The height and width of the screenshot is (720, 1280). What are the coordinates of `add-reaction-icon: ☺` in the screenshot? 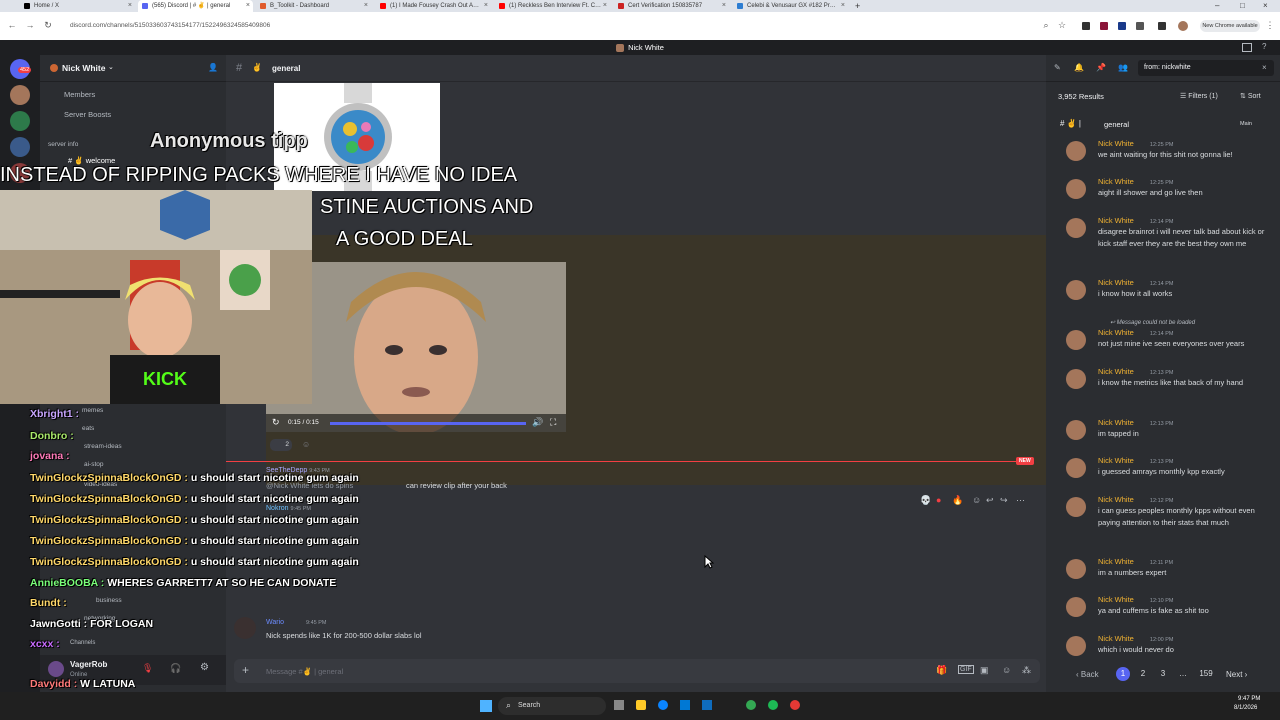 It's located at (976, 500).